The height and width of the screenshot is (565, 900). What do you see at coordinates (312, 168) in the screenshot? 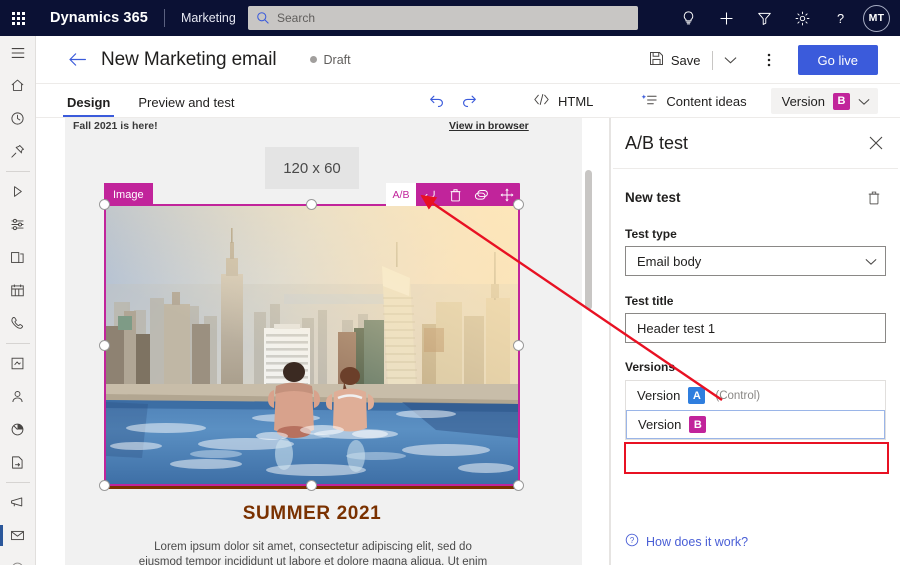
I see `logo-placeholder: 120 x 60` at bounding box center [312, 168].